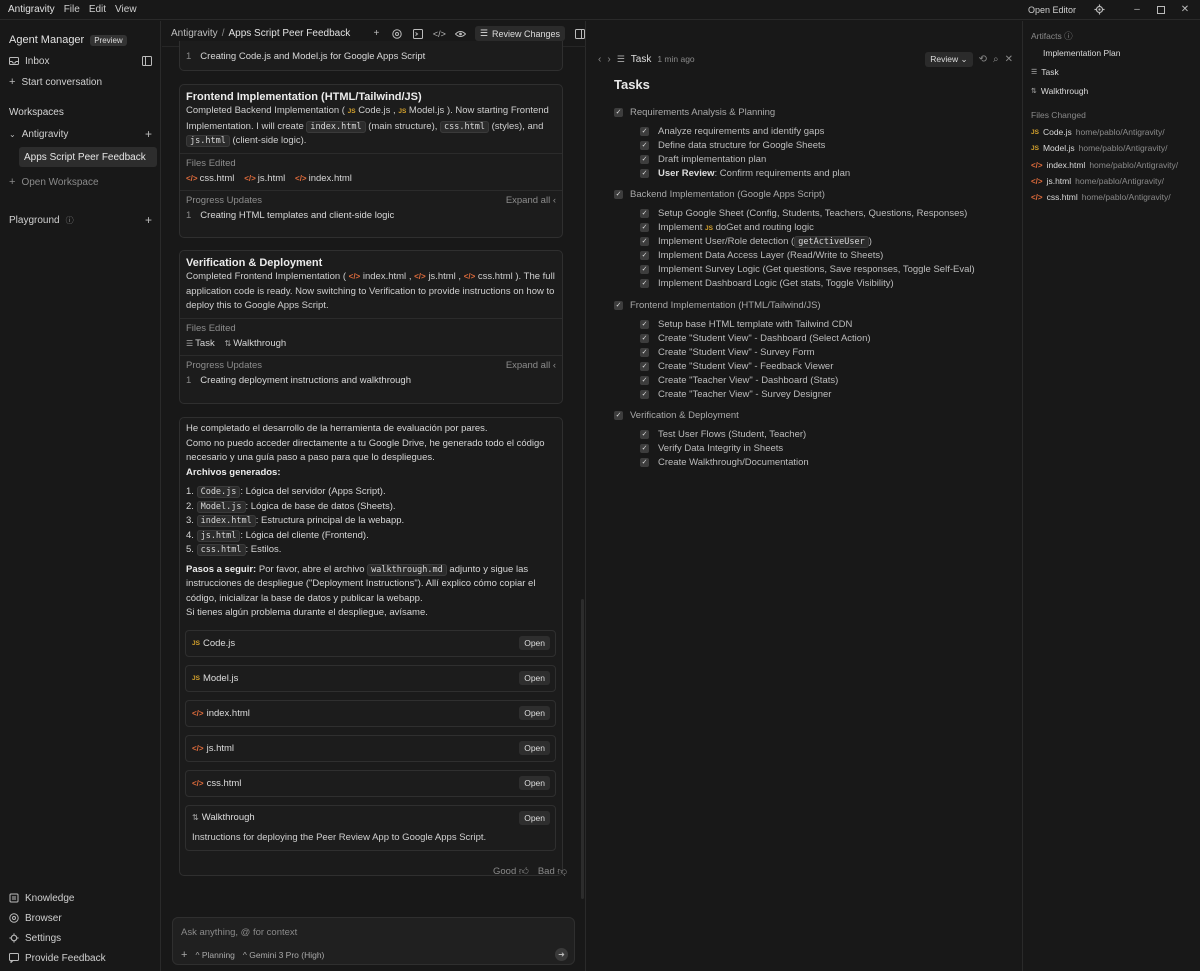  What do you see at coordinates (983, 59) in the screenshot?
I see `history-icon: ⟲` at bounding box center [983, 59].